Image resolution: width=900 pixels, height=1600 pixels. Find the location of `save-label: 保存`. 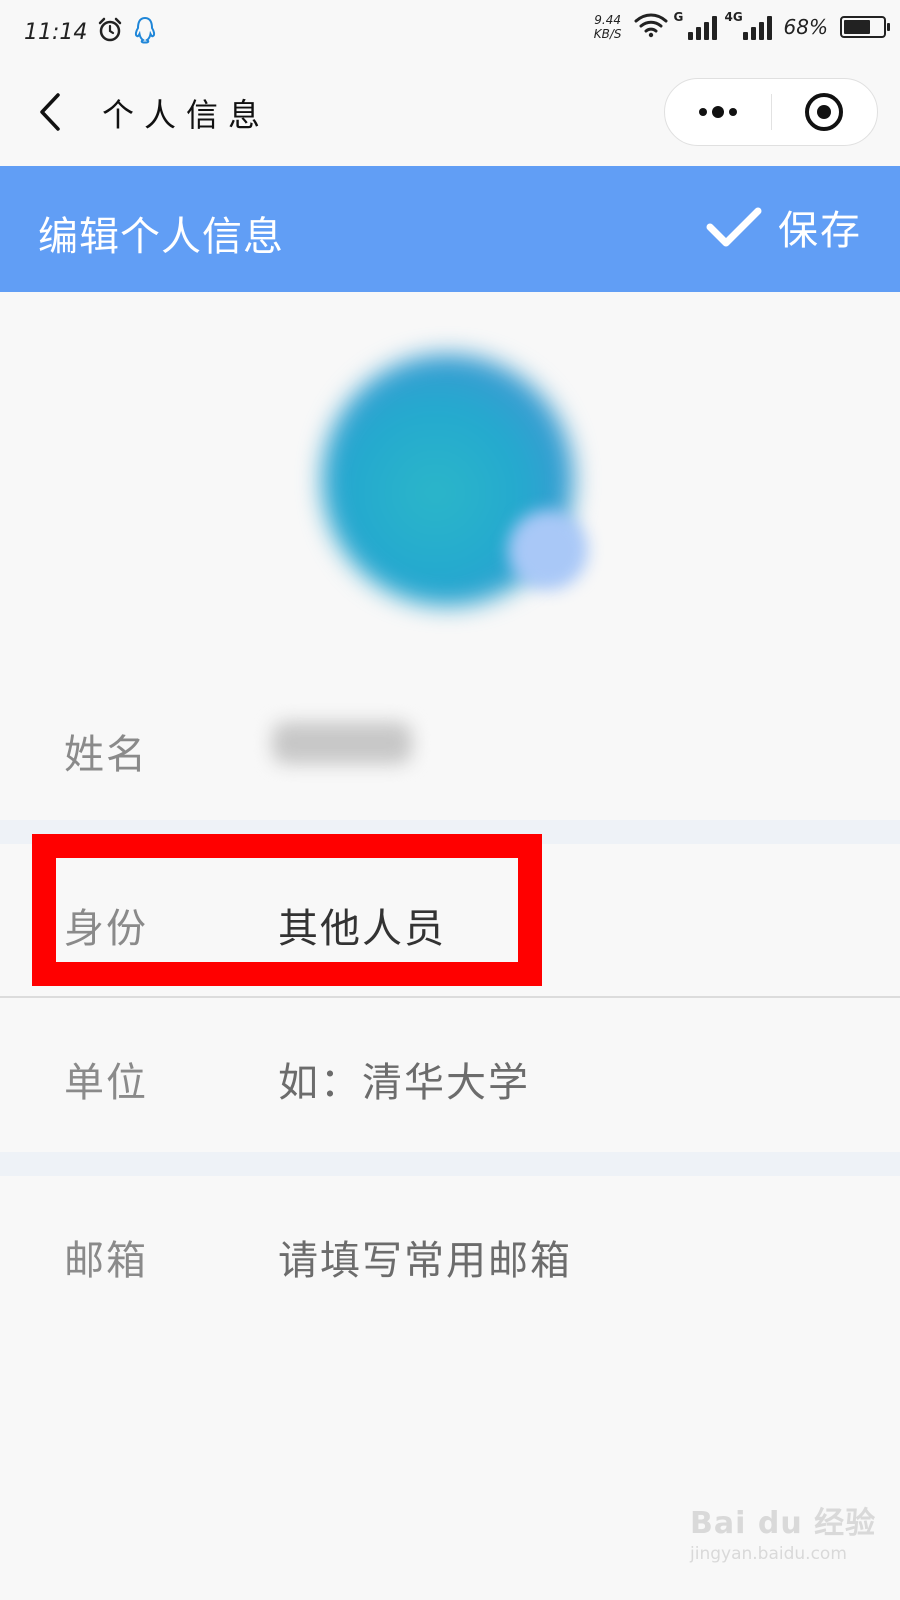

save-label: 保存 is located at coordinates (820, 231).